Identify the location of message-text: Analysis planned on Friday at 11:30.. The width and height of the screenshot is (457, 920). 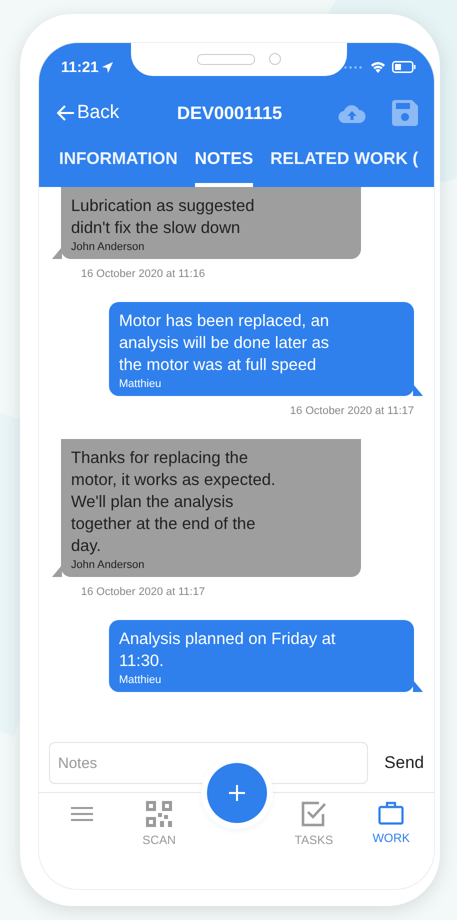
(227, 650).